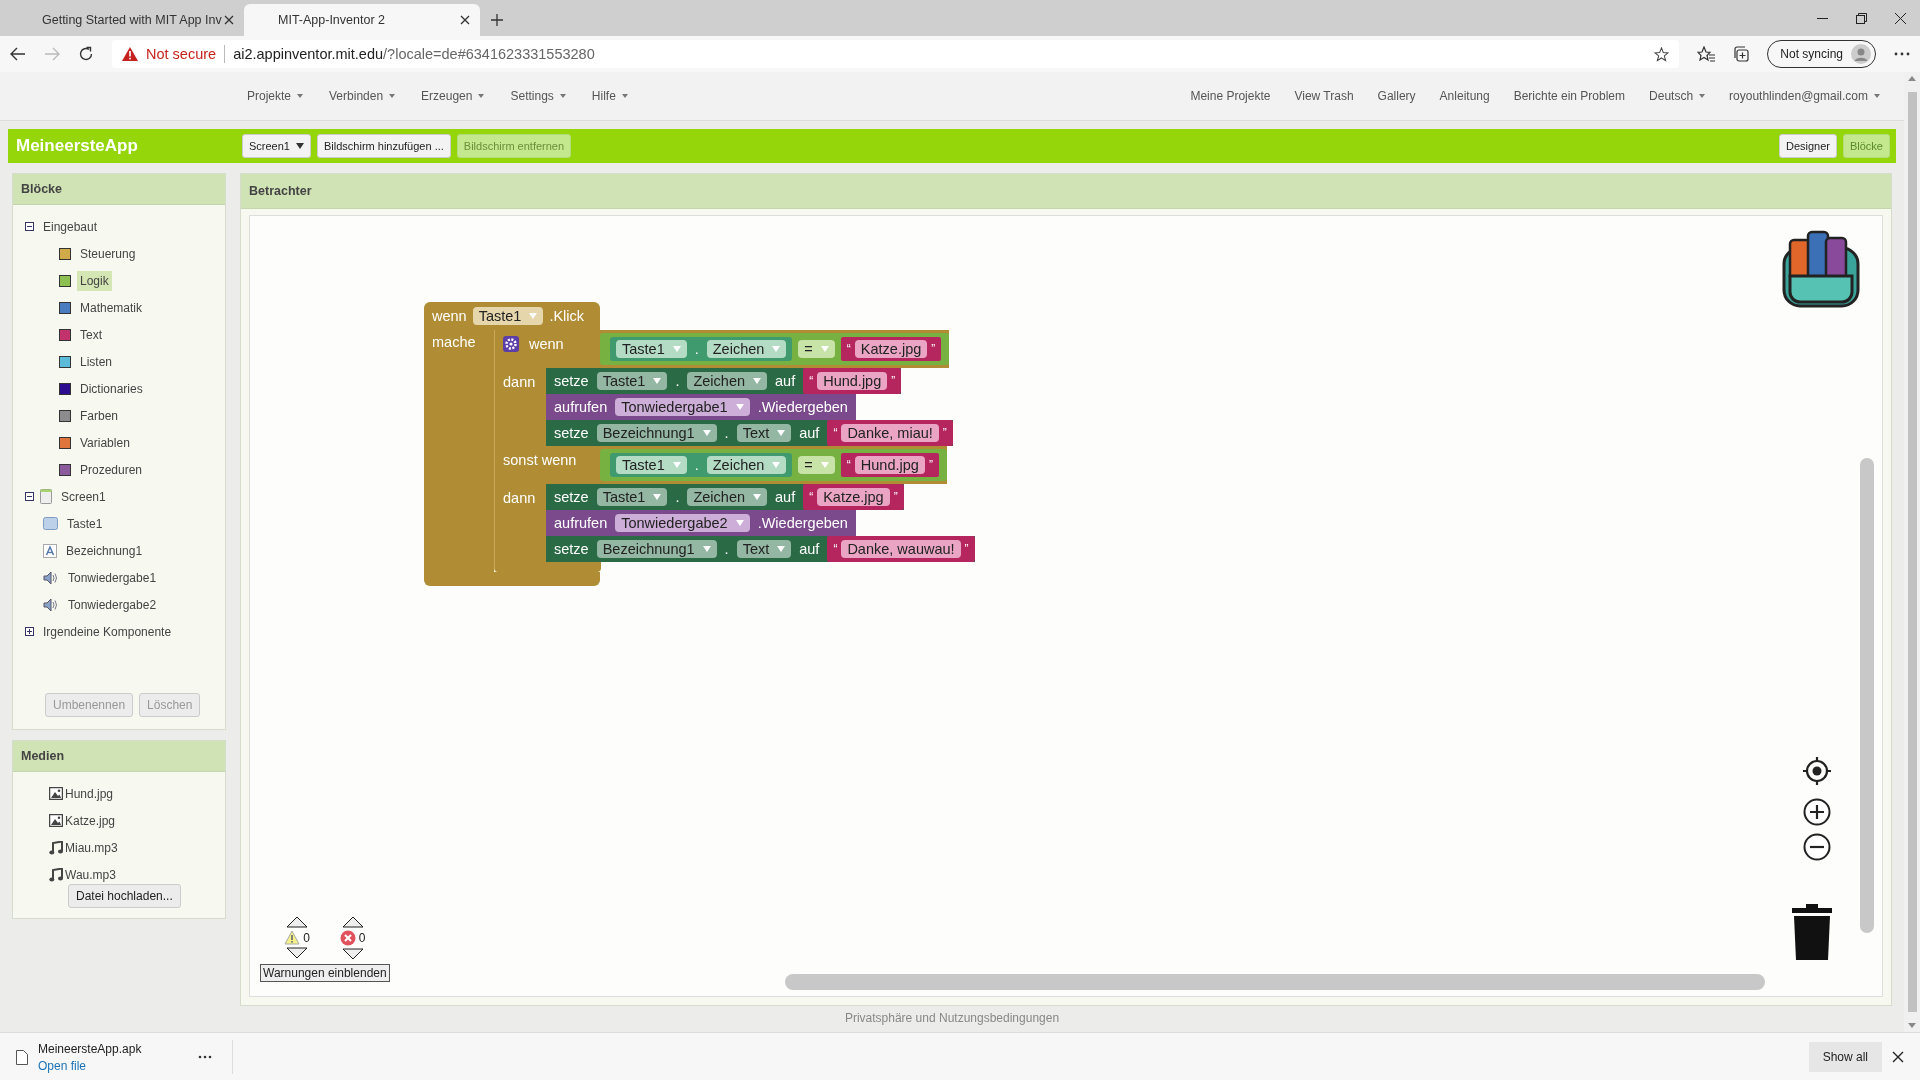  What do you see at coordinates (1845, 1057) in the screenshot?
I see `show-all-button: Show all` at bounding box center [1845, 1057].